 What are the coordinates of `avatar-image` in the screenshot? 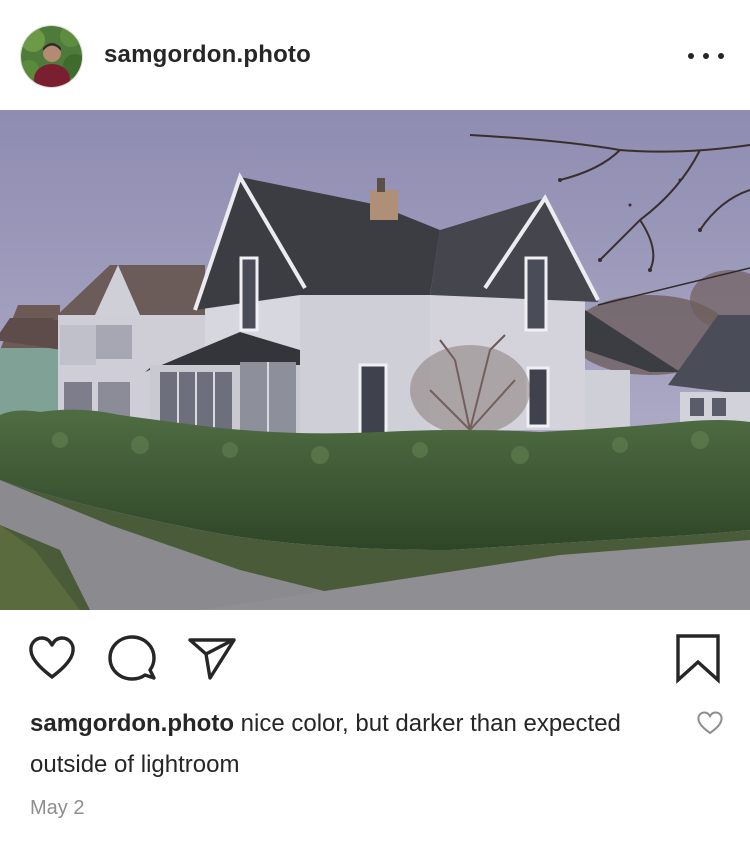 It's located at (51, 56).